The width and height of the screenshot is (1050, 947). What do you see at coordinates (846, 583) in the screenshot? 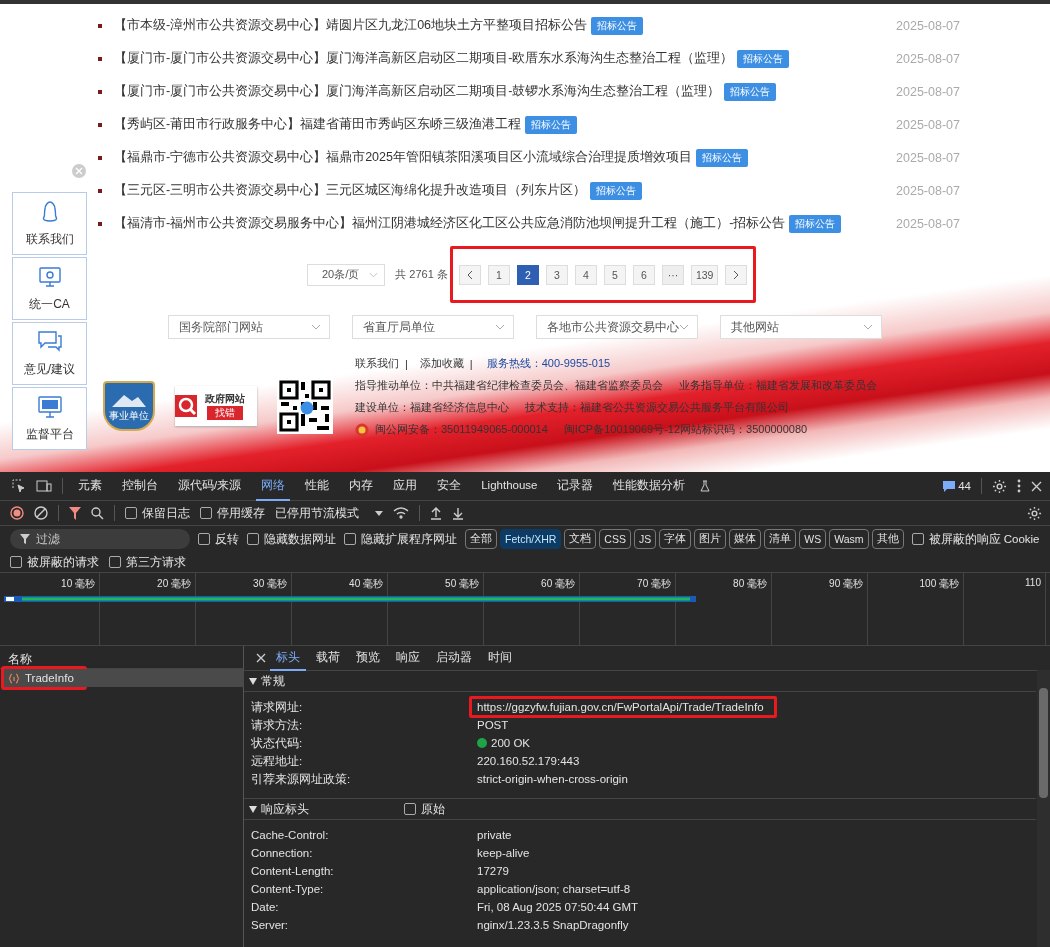
I see `time-tick-label: 90 毫秒` at bounding box center [846, 583].